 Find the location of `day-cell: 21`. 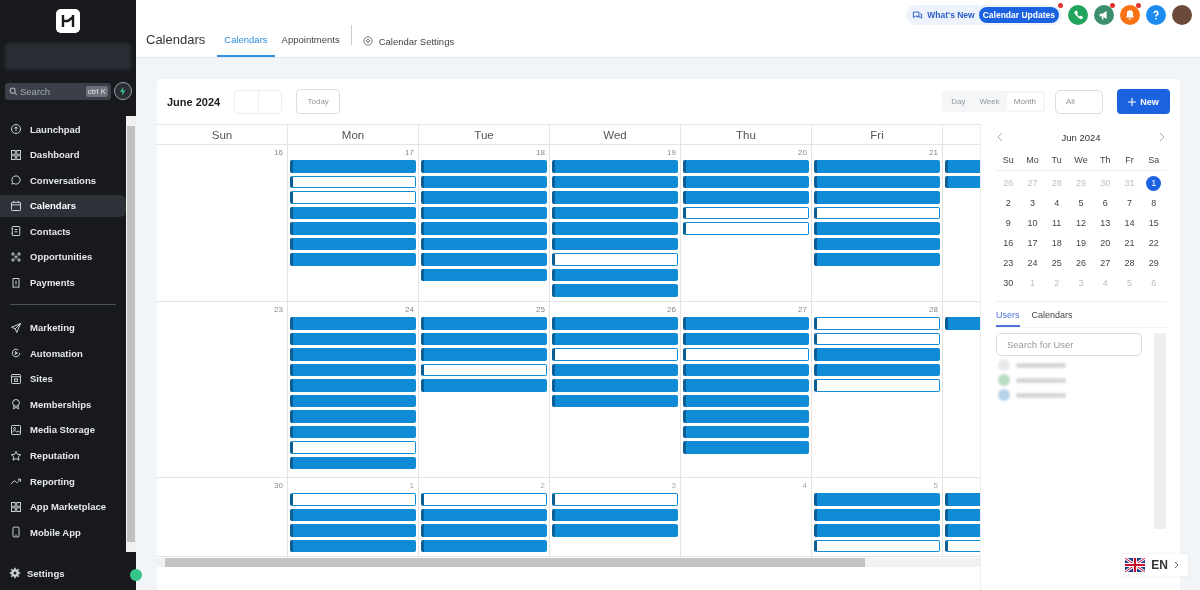

day-cell: 21 is located at coordinates (877, 223).